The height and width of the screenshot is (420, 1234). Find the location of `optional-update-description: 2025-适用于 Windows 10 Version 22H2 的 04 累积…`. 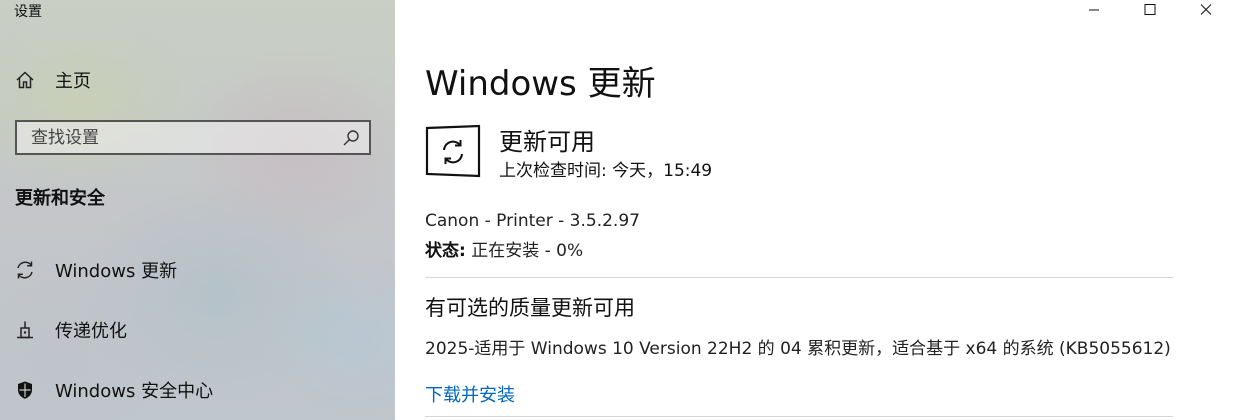

optional-update-description: 2025-适用于 Windows 10 Version 22H2 的 04 累积… is located at coordinates (798, 349).